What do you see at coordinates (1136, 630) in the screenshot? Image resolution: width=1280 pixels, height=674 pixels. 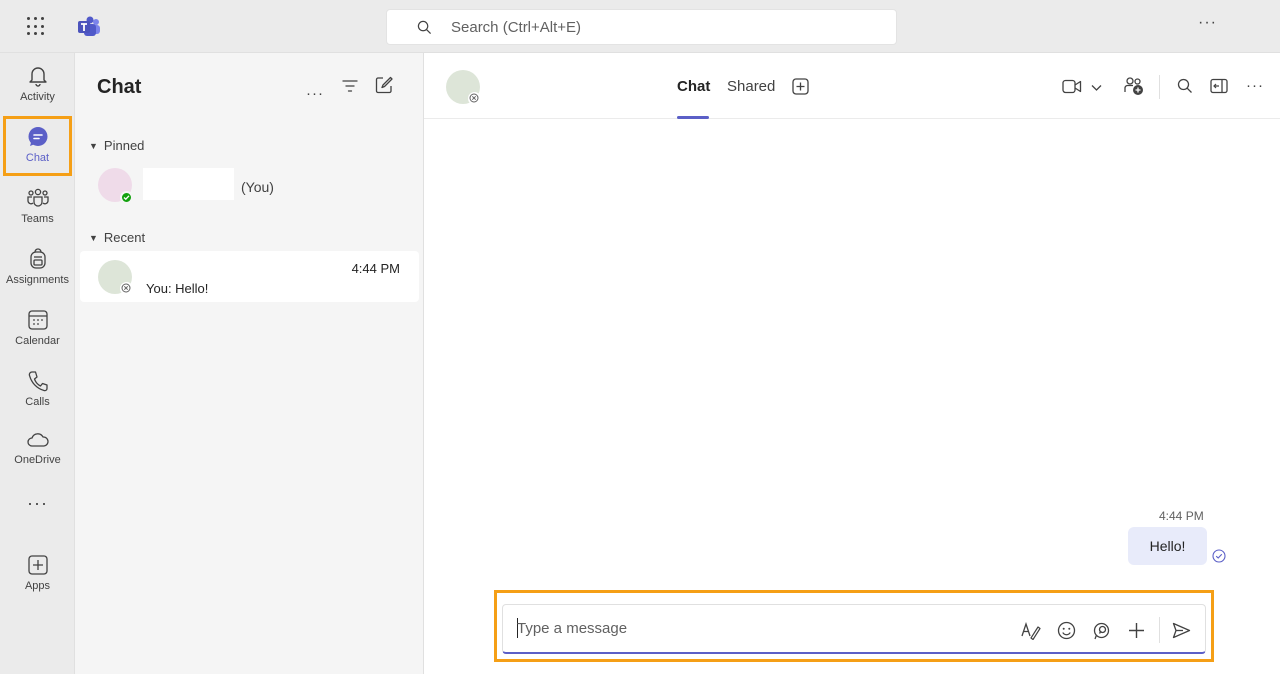 I see `add-attachment-icon` at bounding box center [1136, 630].